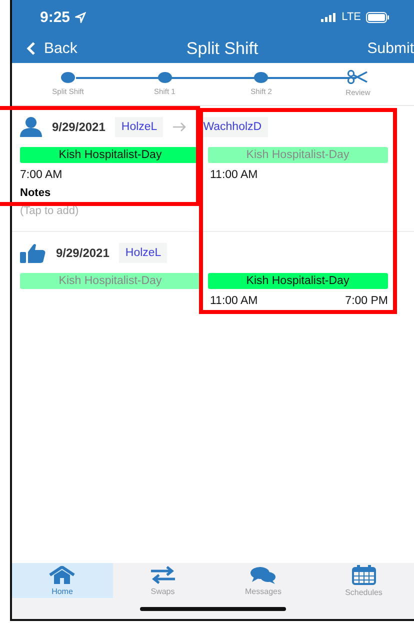 The image size is (414, 623). What do you see at coordinates (163, 575) in the screenshot?
I see `swap-arrows-icon` at bounding box center [163, 575].